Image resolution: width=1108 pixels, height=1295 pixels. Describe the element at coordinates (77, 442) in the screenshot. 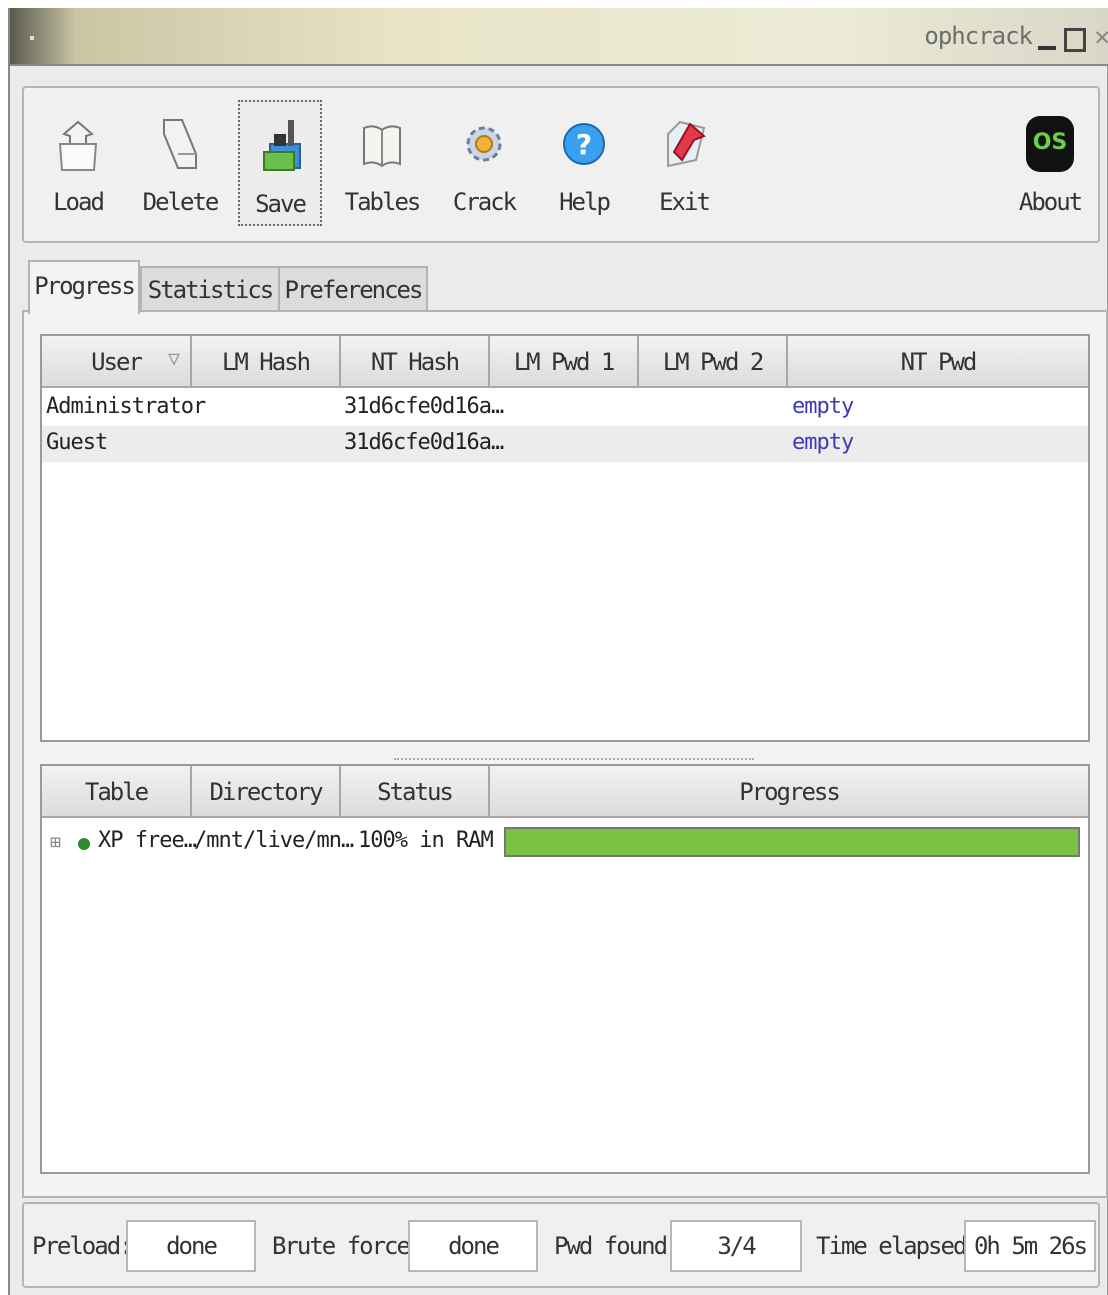

I see `user-cell: Guest` at that location.